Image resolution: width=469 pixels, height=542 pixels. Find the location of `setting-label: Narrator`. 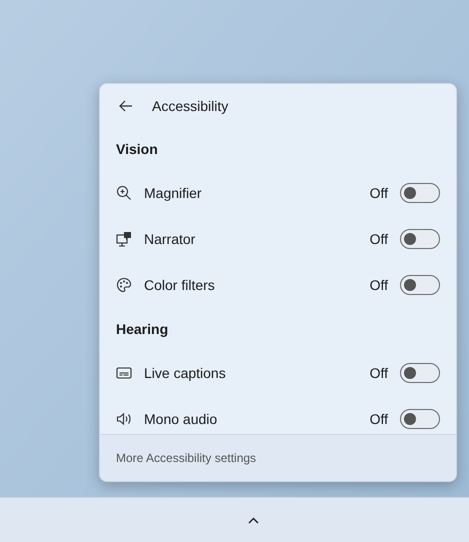

setting-label: Narrator is located at coordinates (170, 239).